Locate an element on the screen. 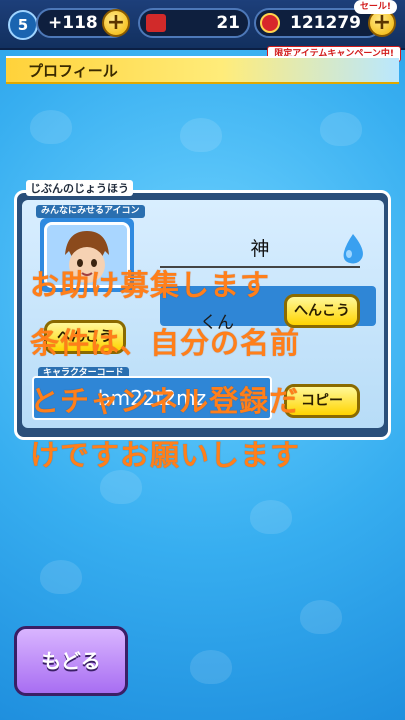  ticket-icon is located at coordinates (156, 23).